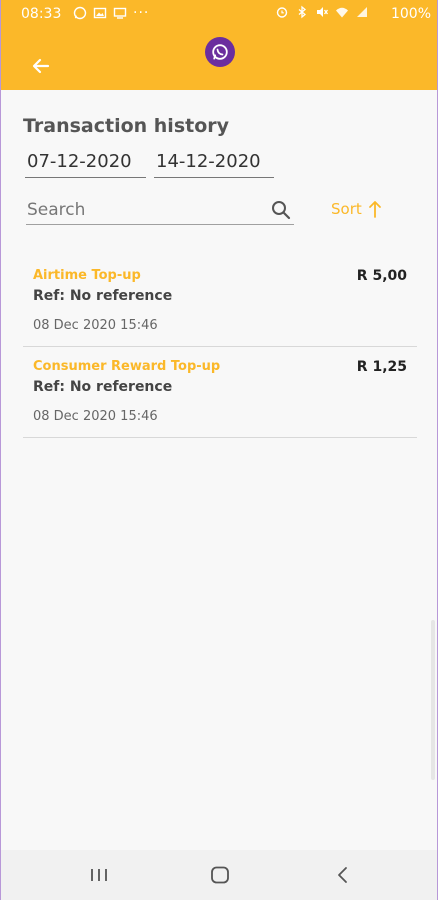 The image size is (438, 900). Describe the element at coordinates (342, 12) in the screenshot. I see `wifi-icon` at that location.